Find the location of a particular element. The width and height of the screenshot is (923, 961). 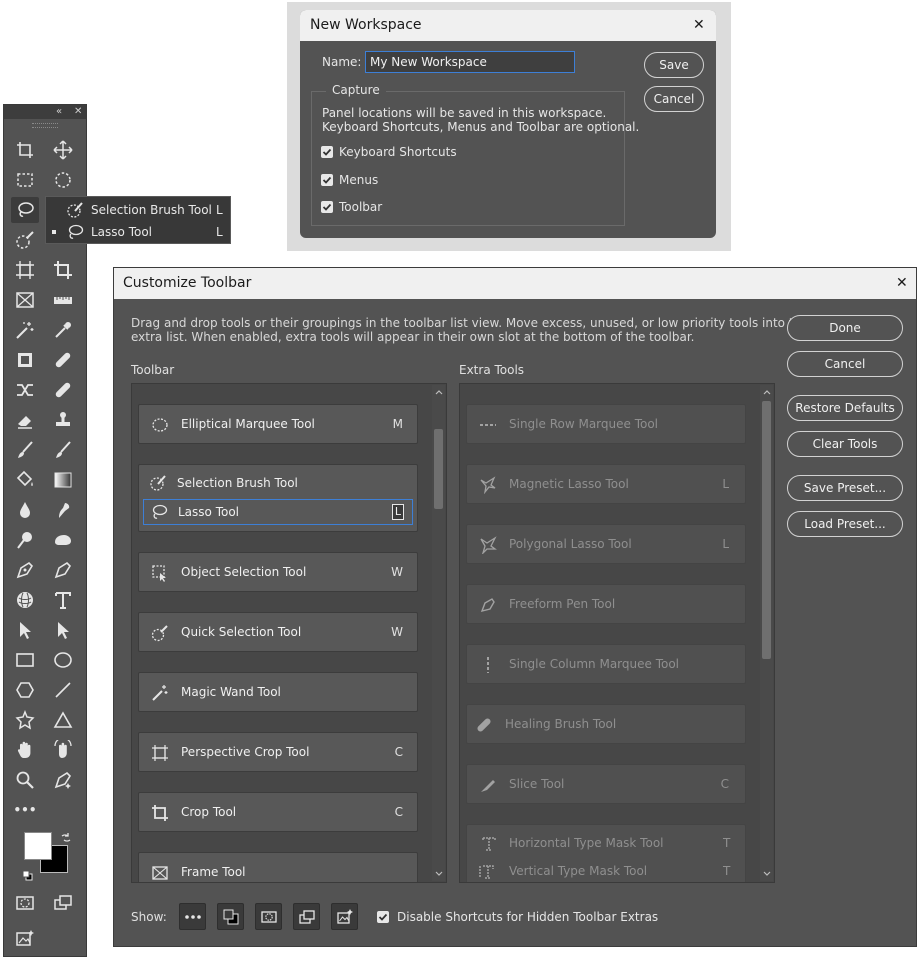

3d-icon is located at coordinates (25, 600).